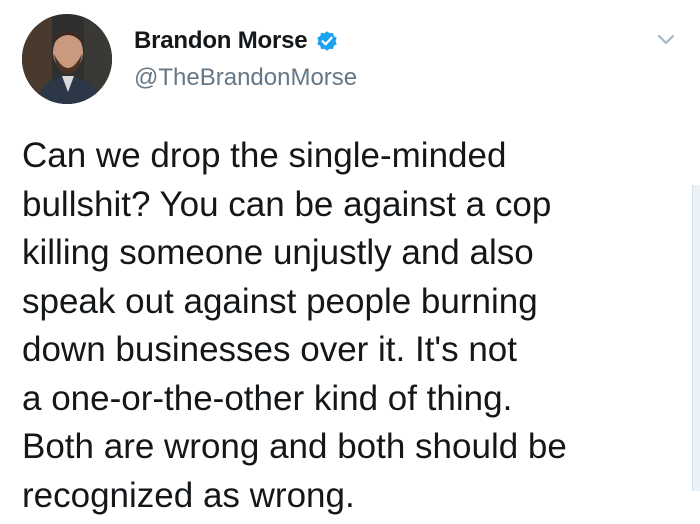 The width and height of the screenshot is (700, 524). I want to click on tweet-menu-button, so click(666, 40).